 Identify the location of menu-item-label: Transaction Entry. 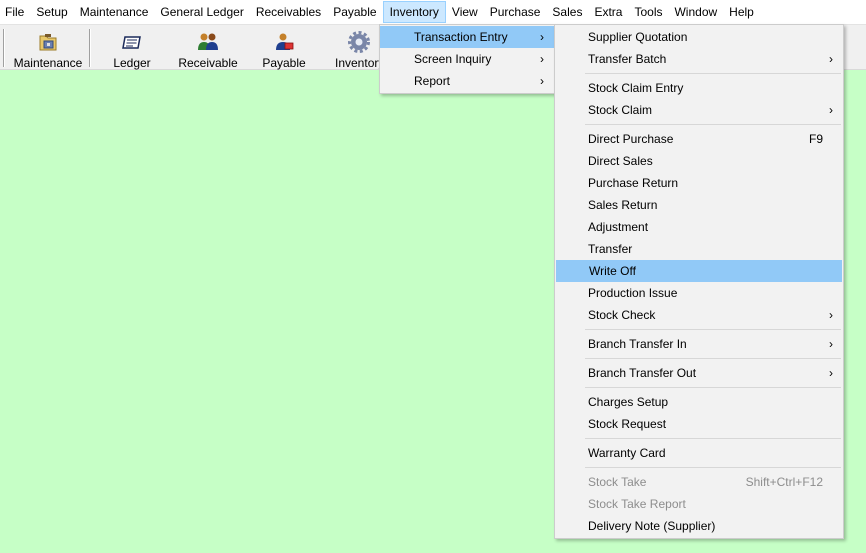
(461, 37).